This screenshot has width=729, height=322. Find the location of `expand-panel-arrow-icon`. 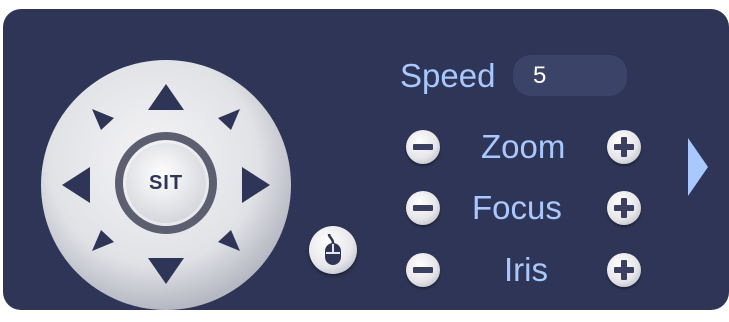

expand-panel-arrow-icon is located at coordinates (698, 168).